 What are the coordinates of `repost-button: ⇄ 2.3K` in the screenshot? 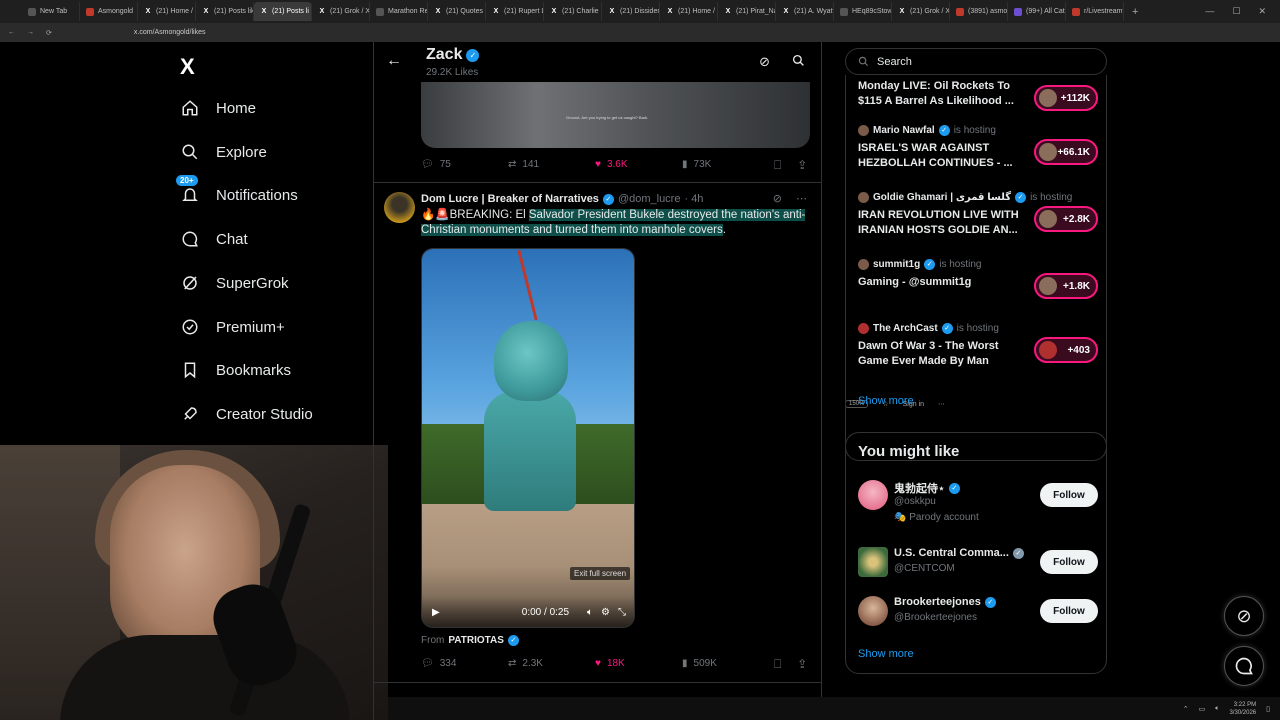 It's located at (551, 663).